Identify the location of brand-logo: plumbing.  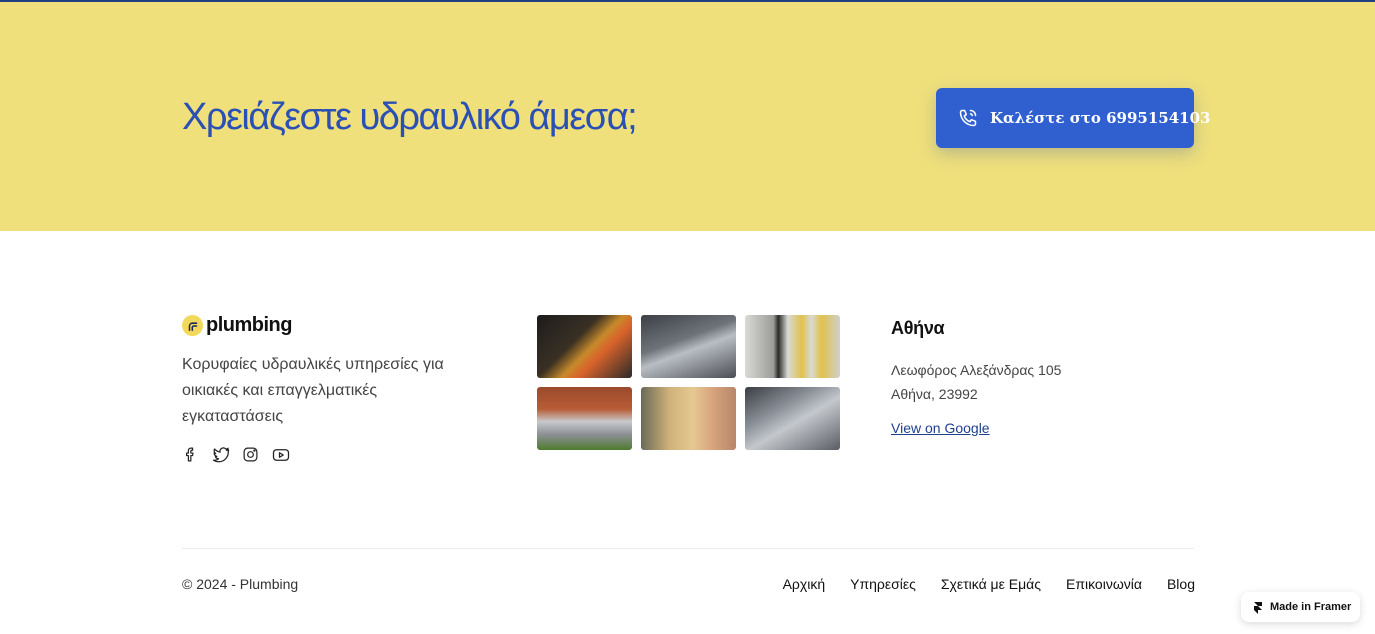
(237, 325).